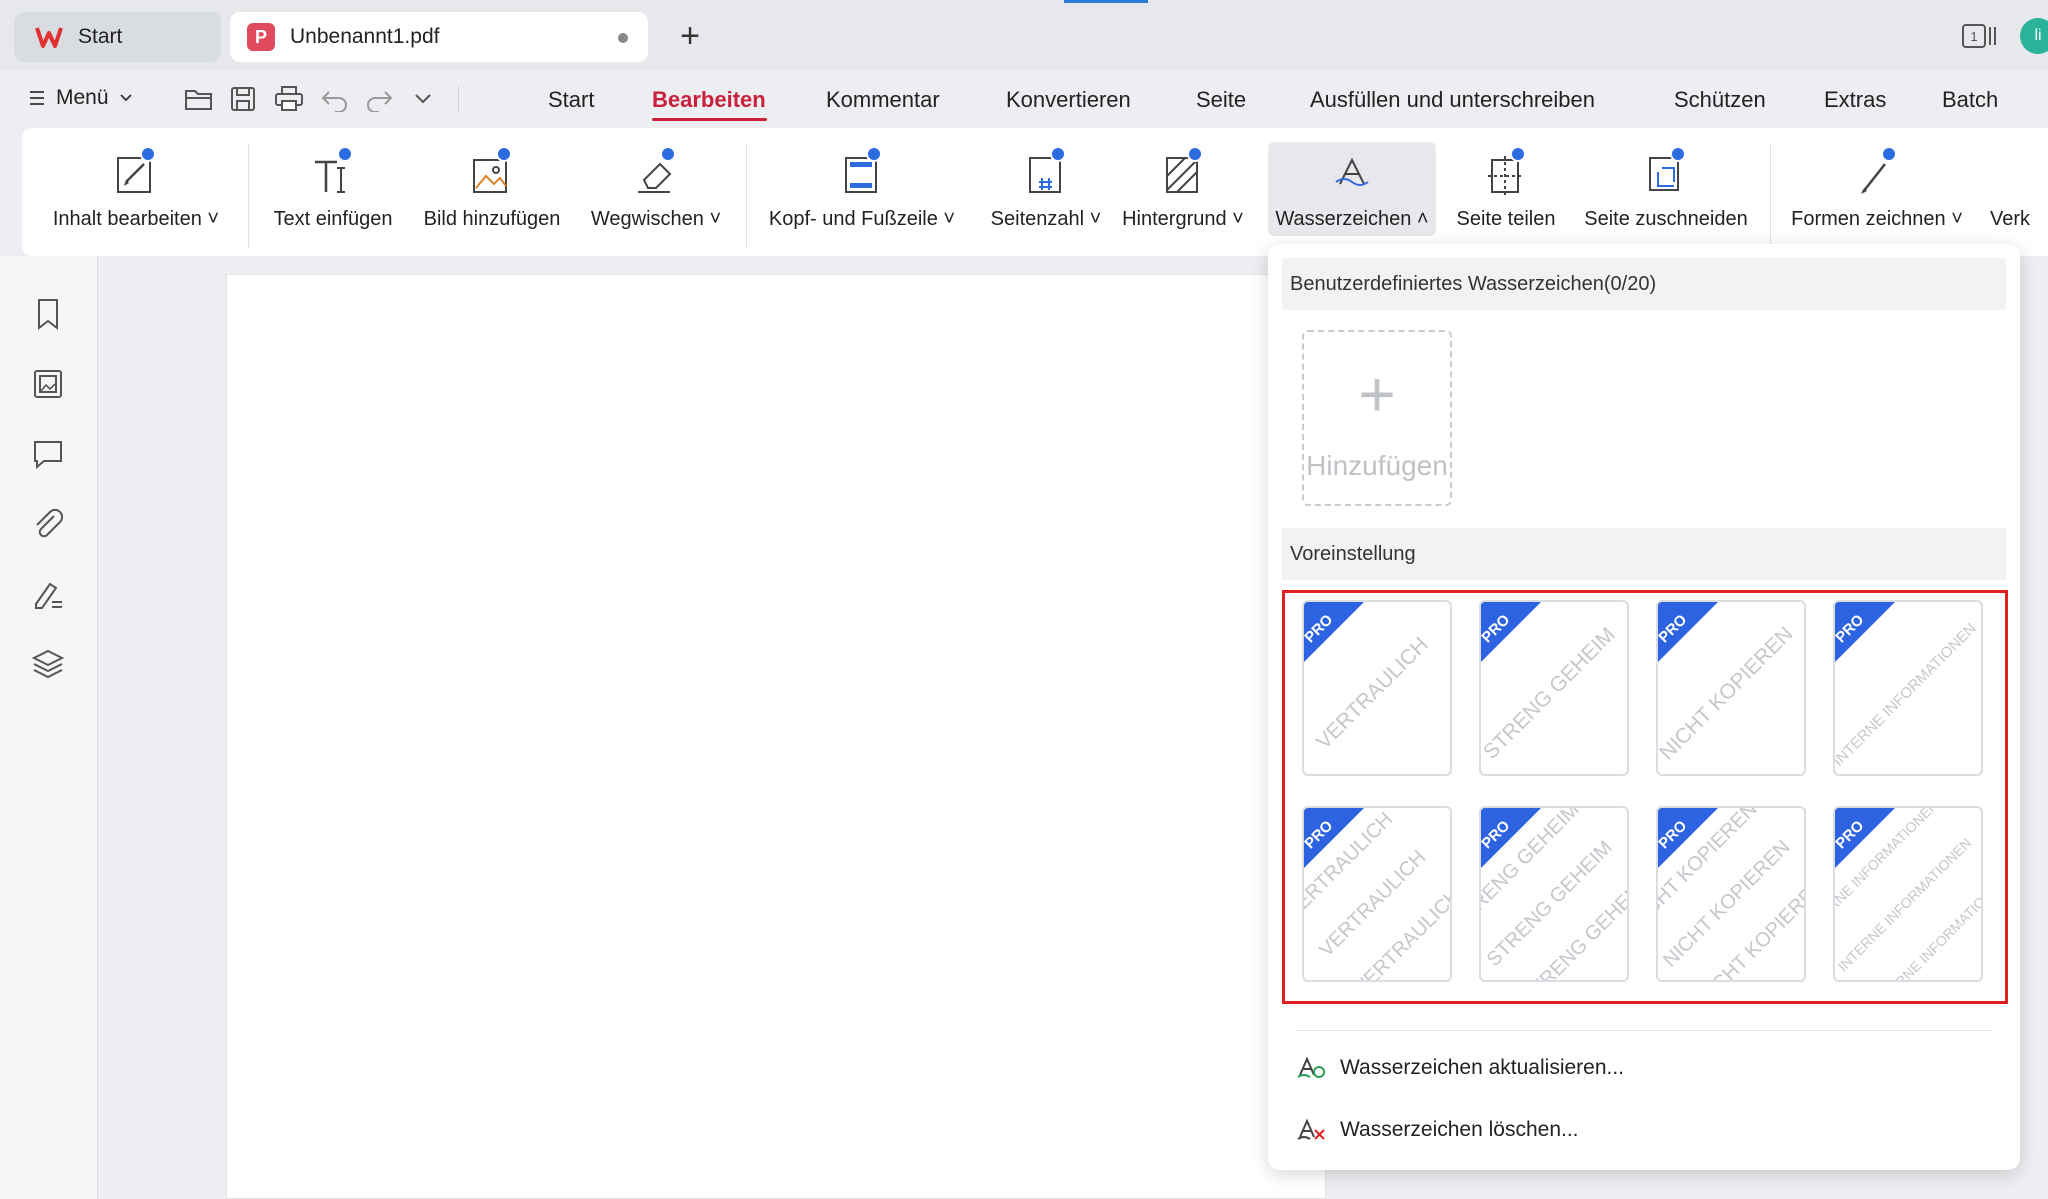 The height and width of the screenshot is (1199, 2048). I want to click on formen-zeichnen-button: Formen zeichnen ˅, so click(1877, 189).